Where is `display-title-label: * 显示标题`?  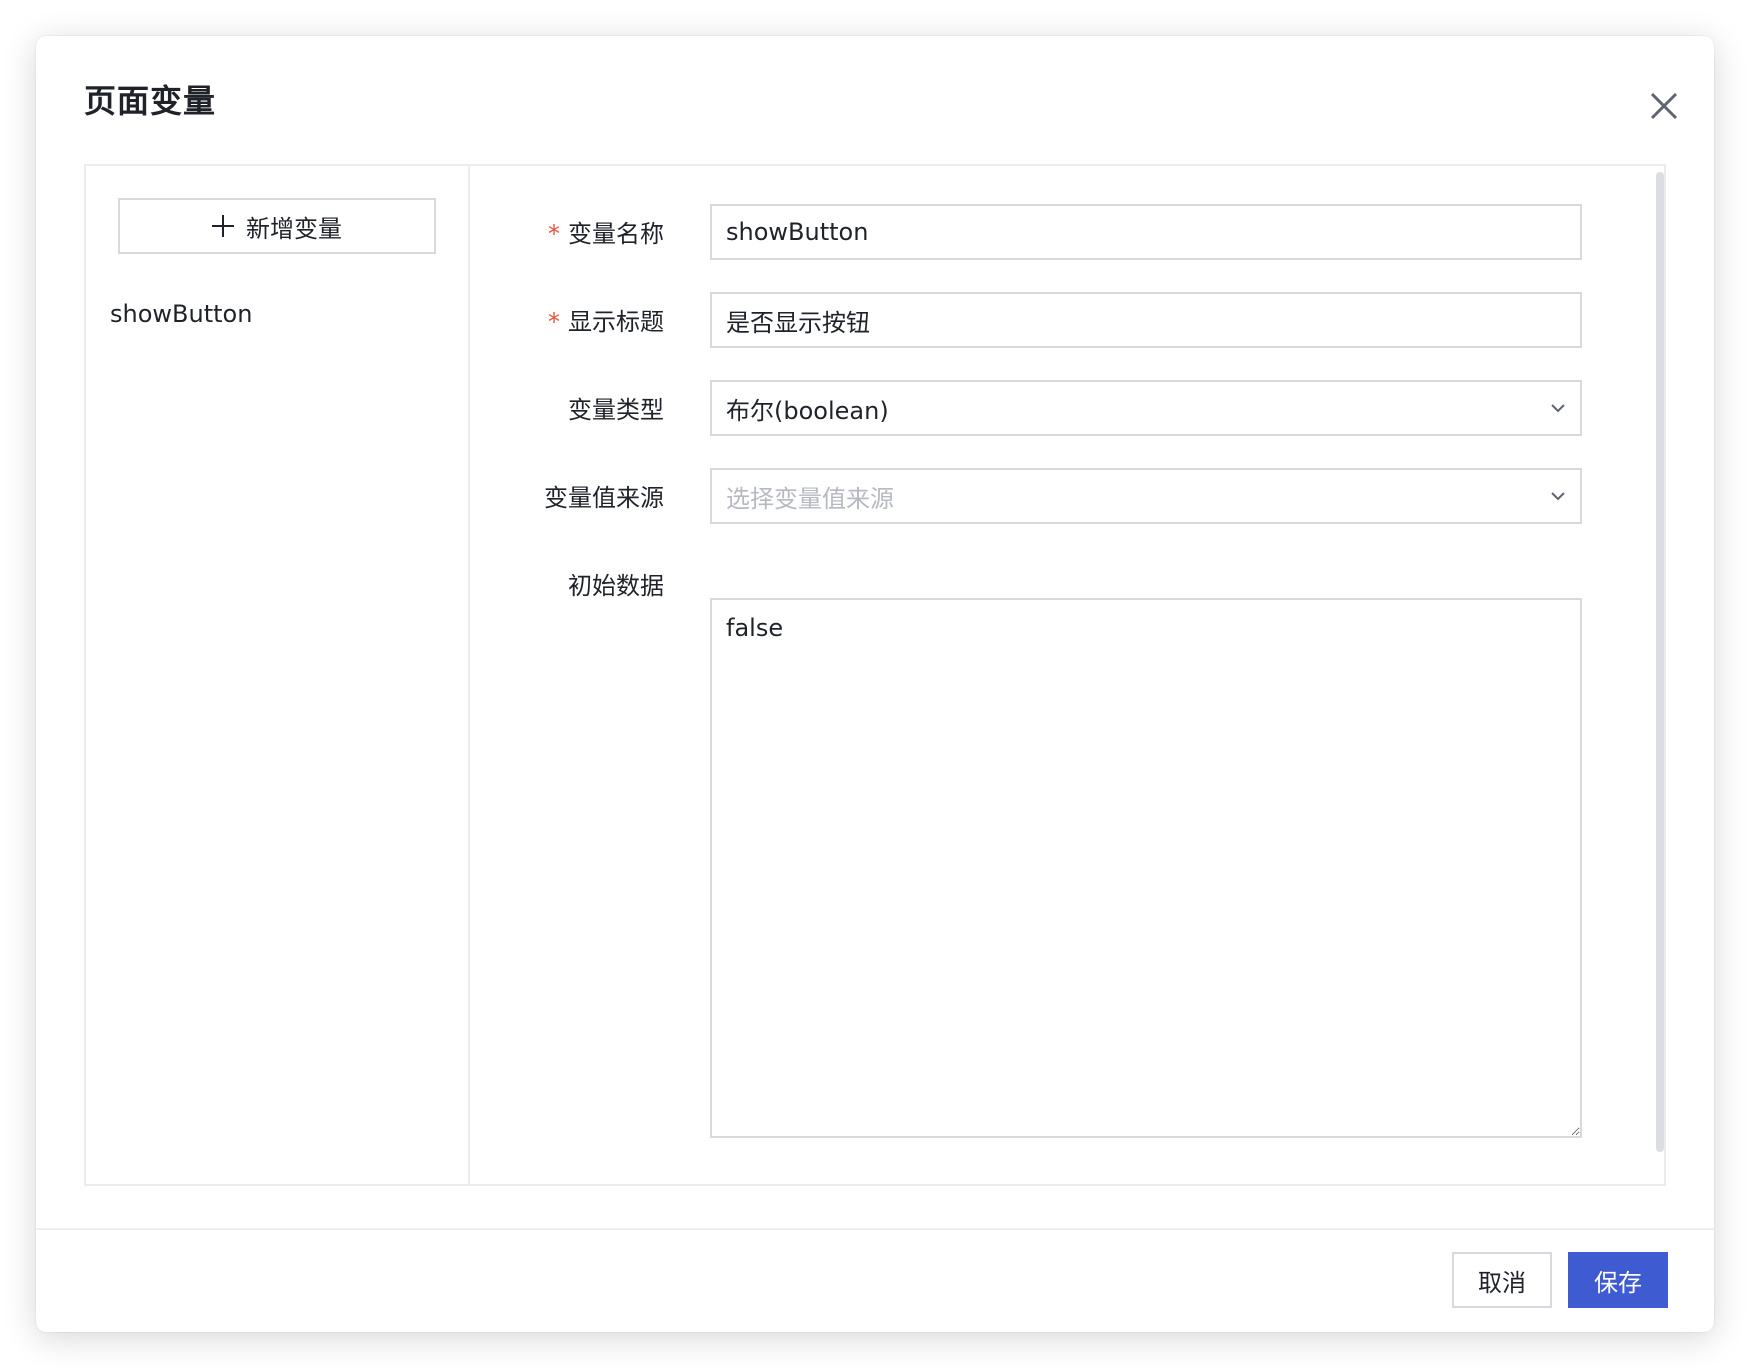
display-title-label: * 显示标题 is located at coordinates (606, 322).